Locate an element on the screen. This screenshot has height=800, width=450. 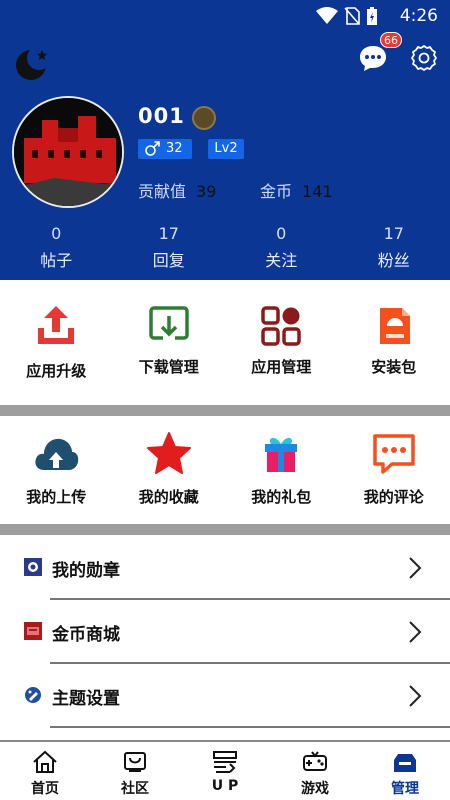
gender-tag: 32 is located at coordinates (165, 149).